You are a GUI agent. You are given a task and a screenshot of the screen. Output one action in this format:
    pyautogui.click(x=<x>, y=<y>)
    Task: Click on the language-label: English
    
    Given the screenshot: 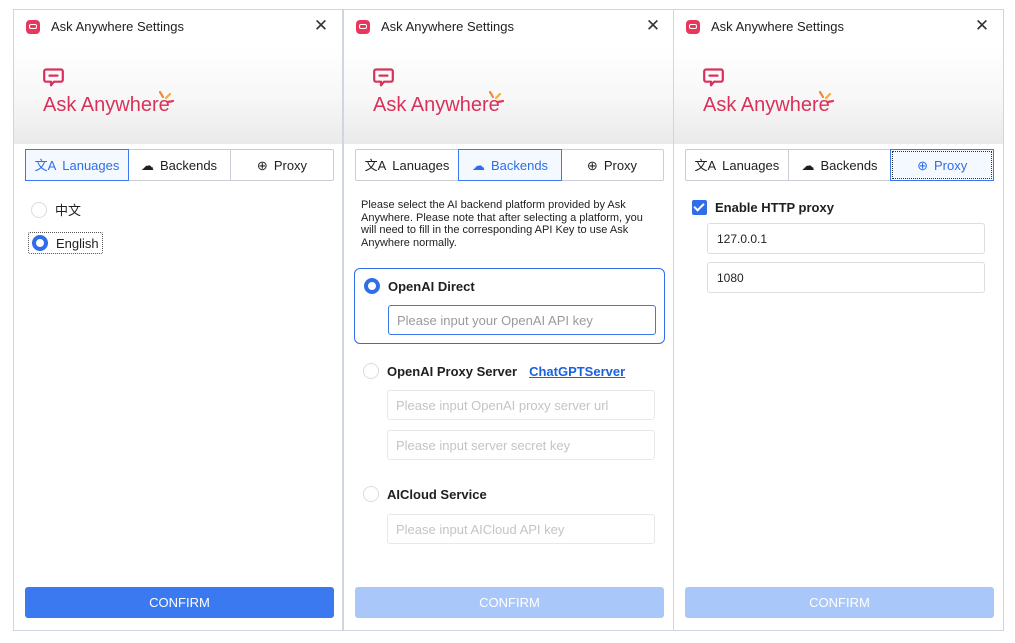 What is the action you would take?
    pyautogui.click(x=77, y=243)
    